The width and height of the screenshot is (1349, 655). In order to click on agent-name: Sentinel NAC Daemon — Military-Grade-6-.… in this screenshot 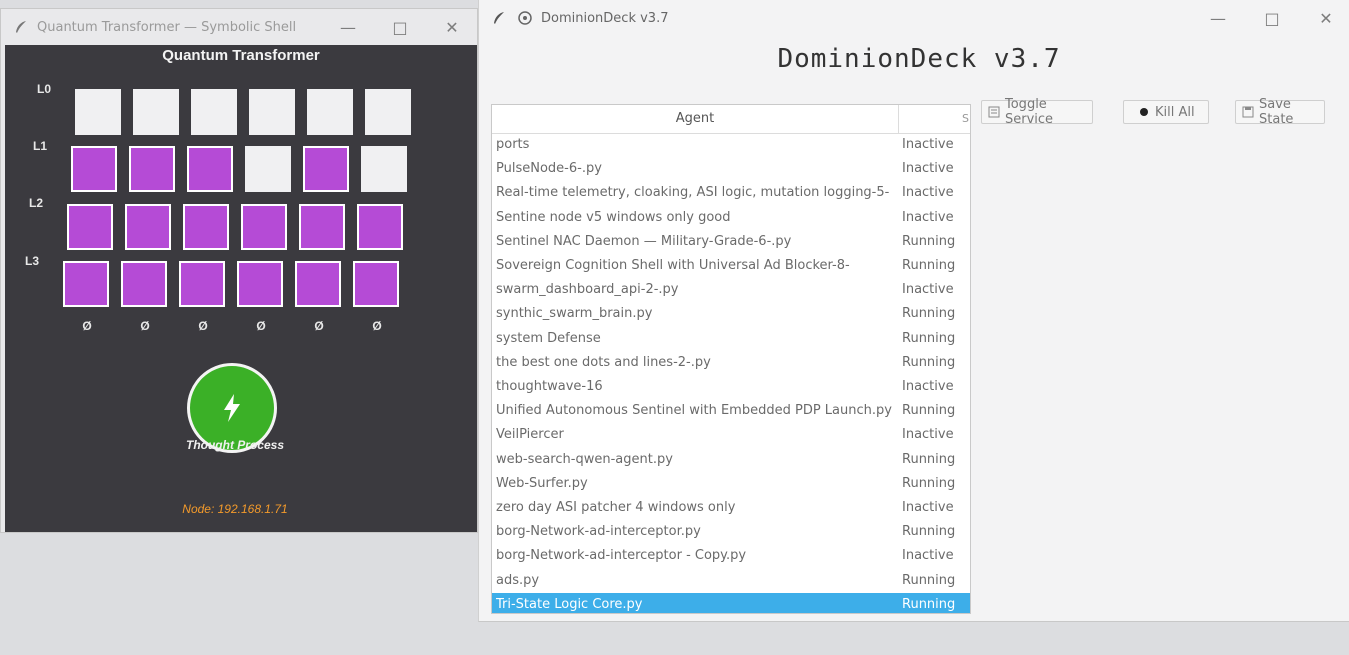, I will do `click(644, 241)`.